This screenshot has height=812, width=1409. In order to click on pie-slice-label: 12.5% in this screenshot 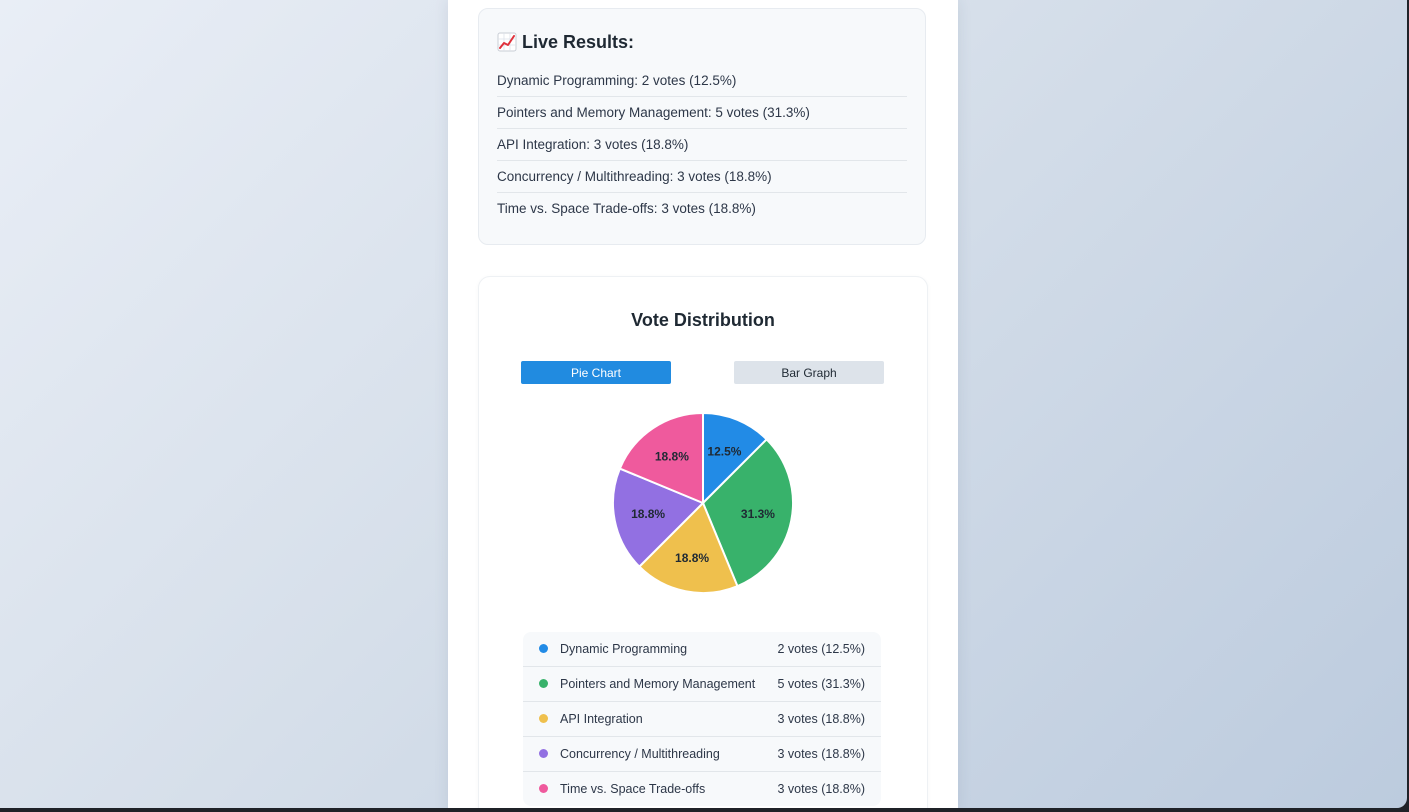, I will do `click(724, 451)`.